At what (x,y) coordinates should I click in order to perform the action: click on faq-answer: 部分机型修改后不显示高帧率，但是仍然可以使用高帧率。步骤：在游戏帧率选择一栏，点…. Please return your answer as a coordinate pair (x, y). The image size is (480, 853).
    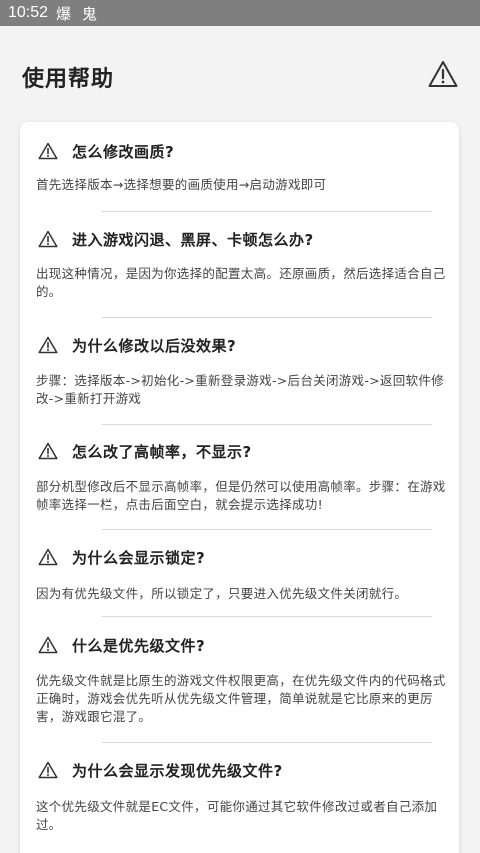
    Looking at the image, I should click on (241, 495).